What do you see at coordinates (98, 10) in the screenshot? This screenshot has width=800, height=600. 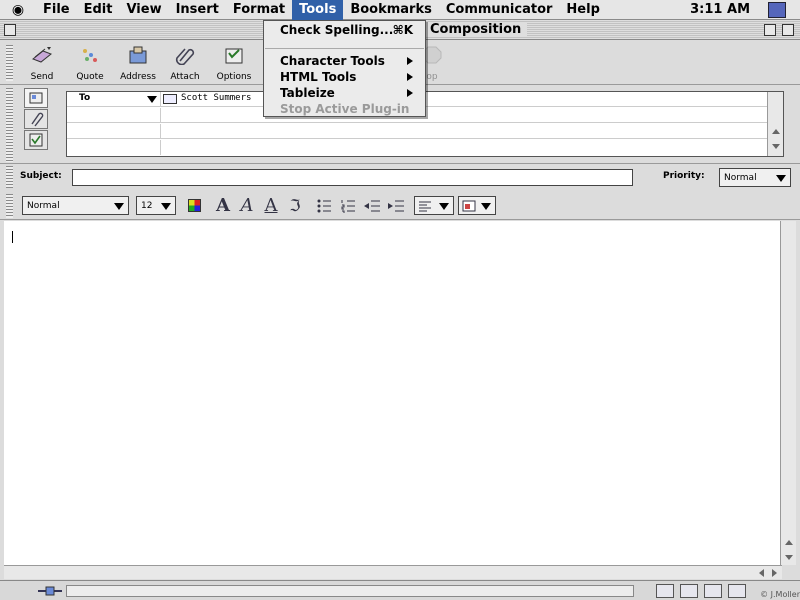 I see `menu-edit: Edit` at bounding box center [98, 10].